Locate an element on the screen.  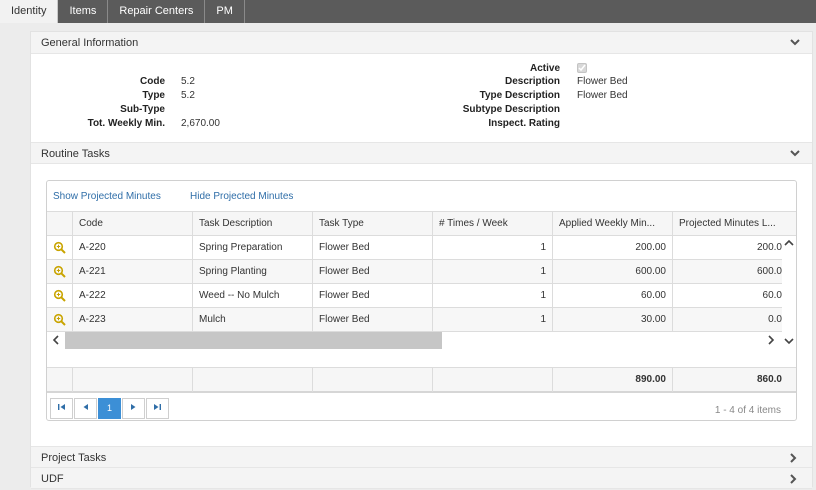
active-checkbox is located at coordinates (582, 68).